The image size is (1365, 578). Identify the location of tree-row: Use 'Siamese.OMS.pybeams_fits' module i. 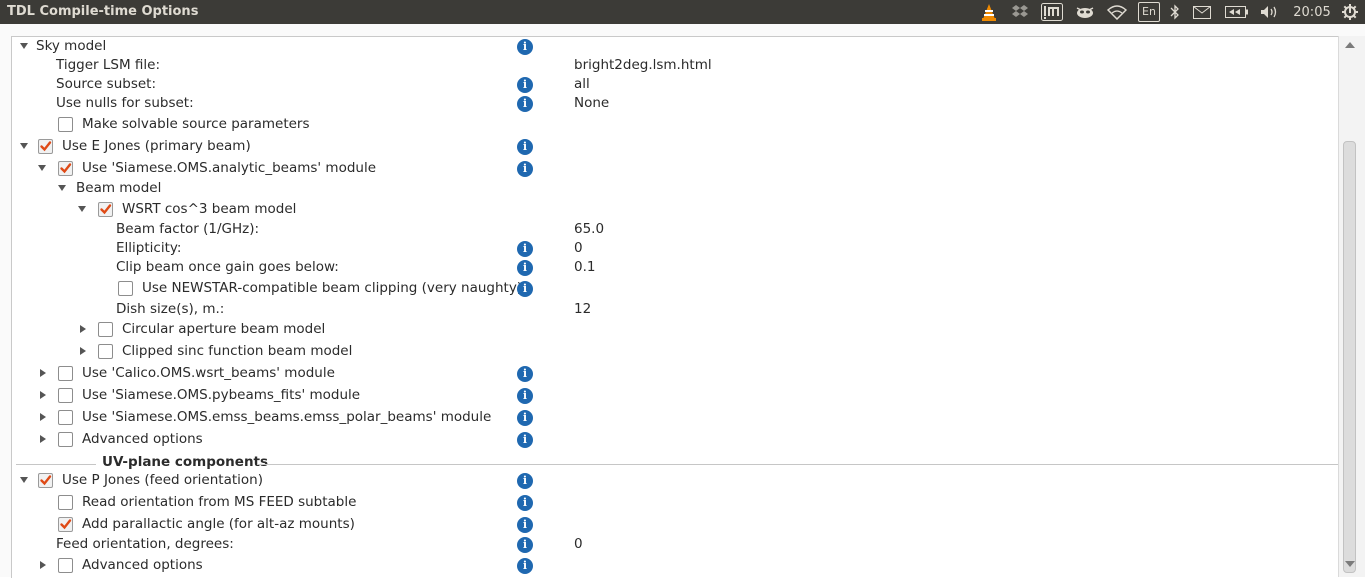
(675, 396).